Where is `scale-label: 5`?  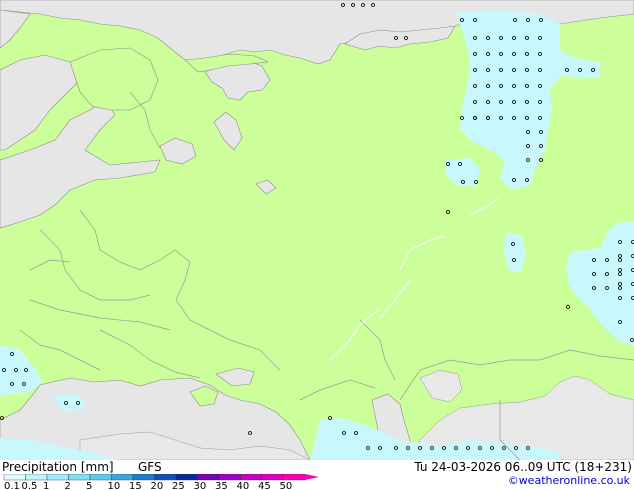 scale-label: 5 is located at coordinates (89, 485).